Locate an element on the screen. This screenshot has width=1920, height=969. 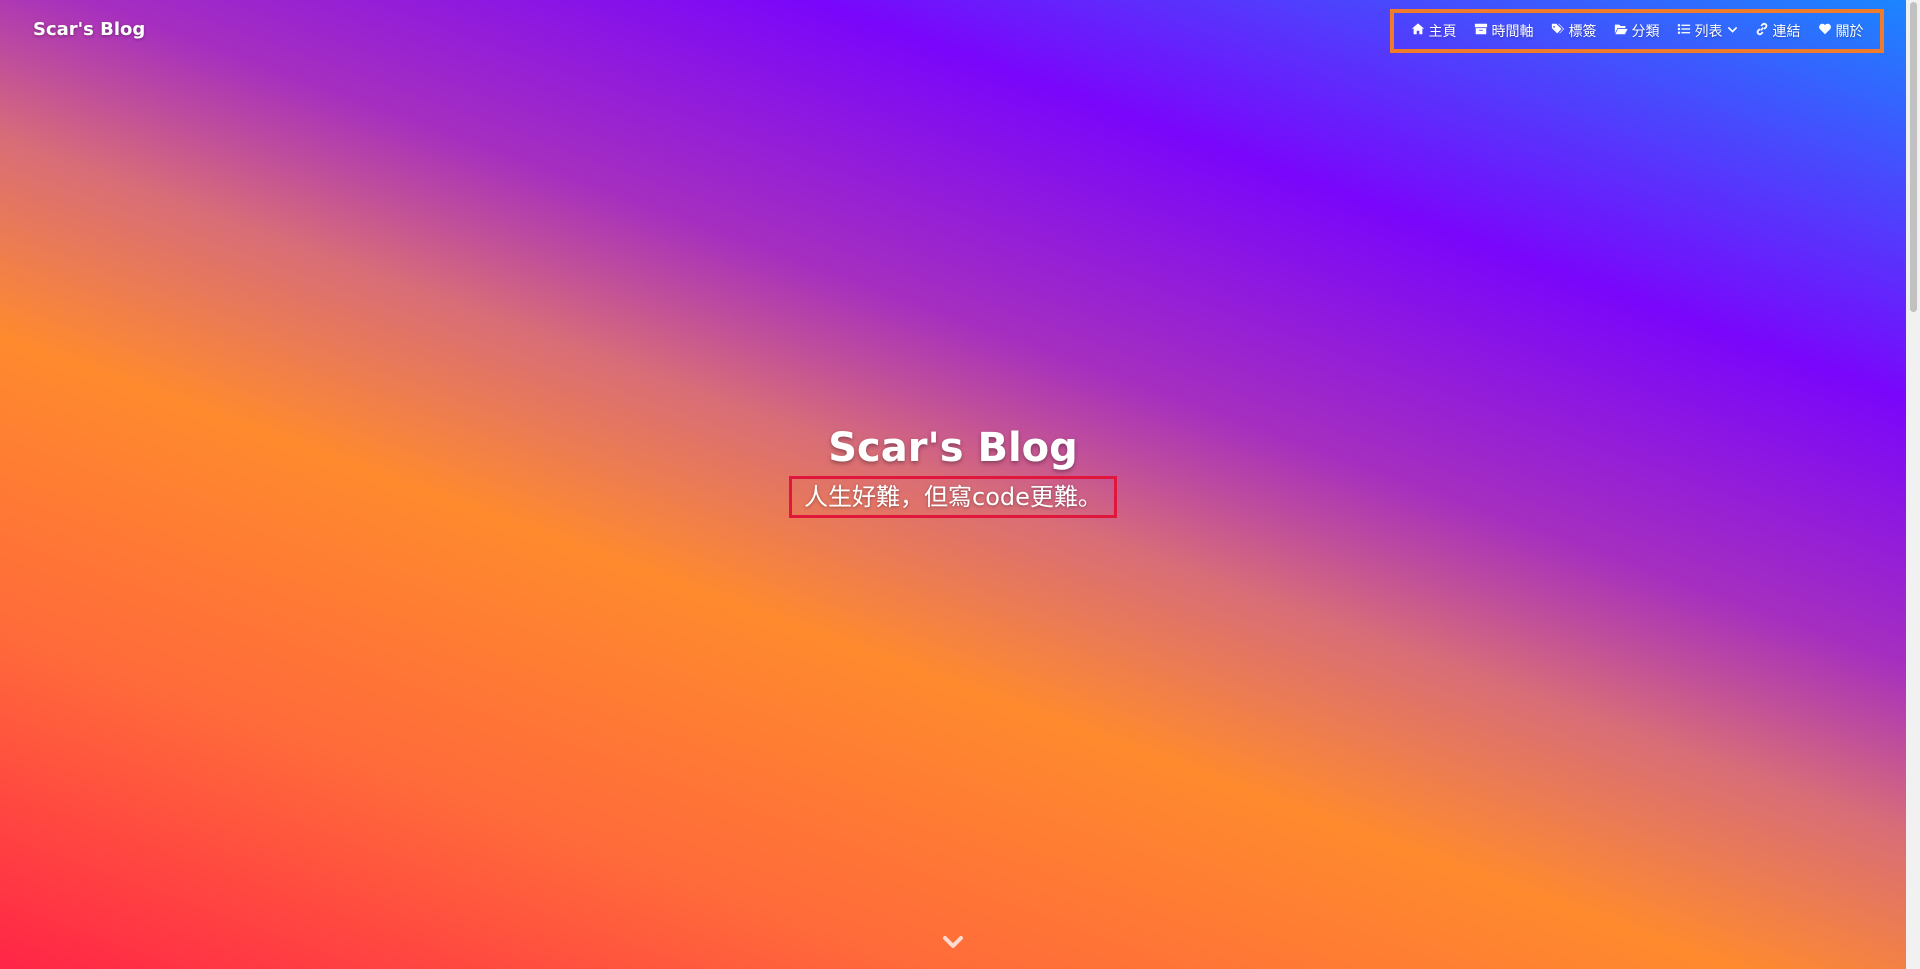
heart-icon is located at coordinates (1825, 31).